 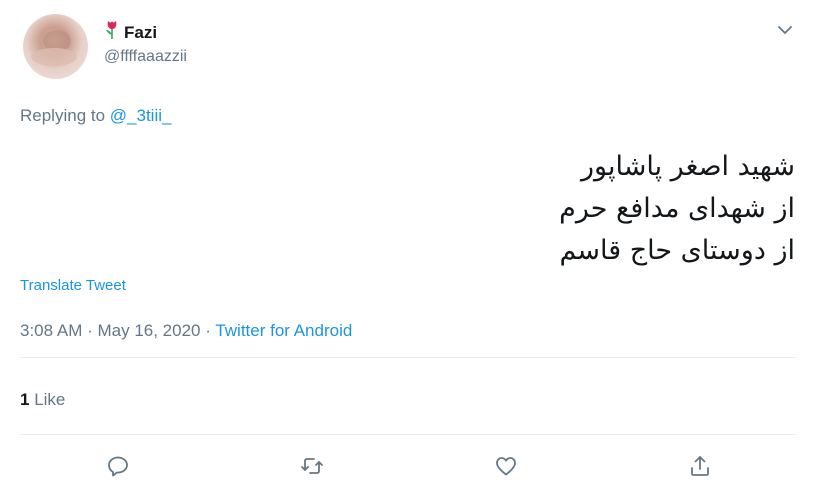 I want to click on likes-count: 1 Like, so click(x=42, y=400).